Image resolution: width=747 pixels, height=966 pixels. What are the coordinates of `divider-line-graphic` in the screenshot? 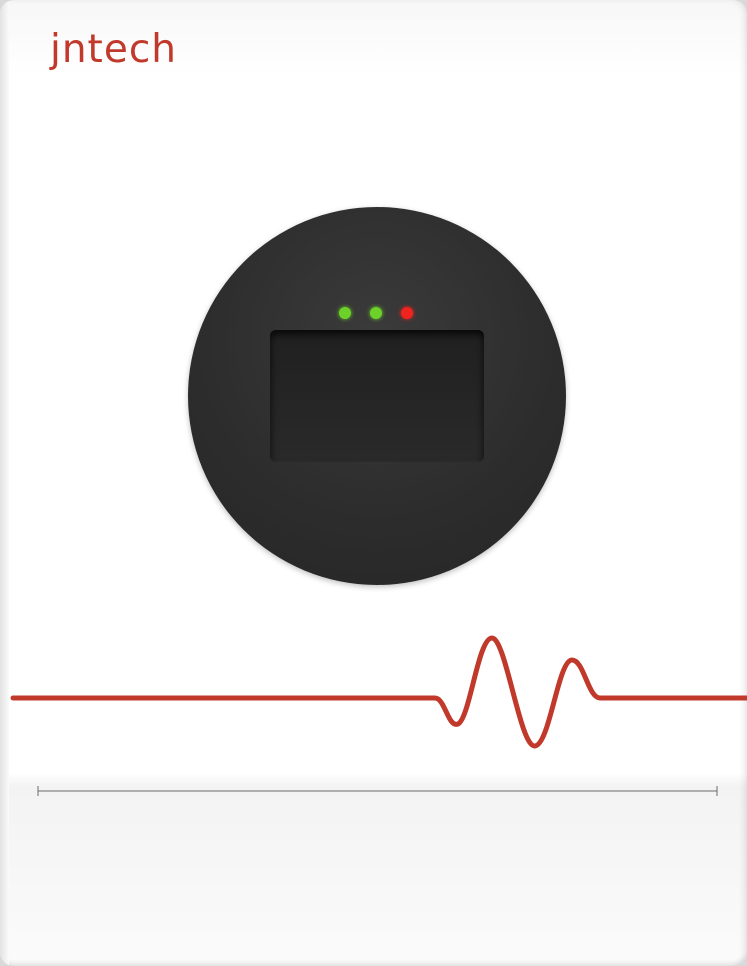 It's located at (377, 791).